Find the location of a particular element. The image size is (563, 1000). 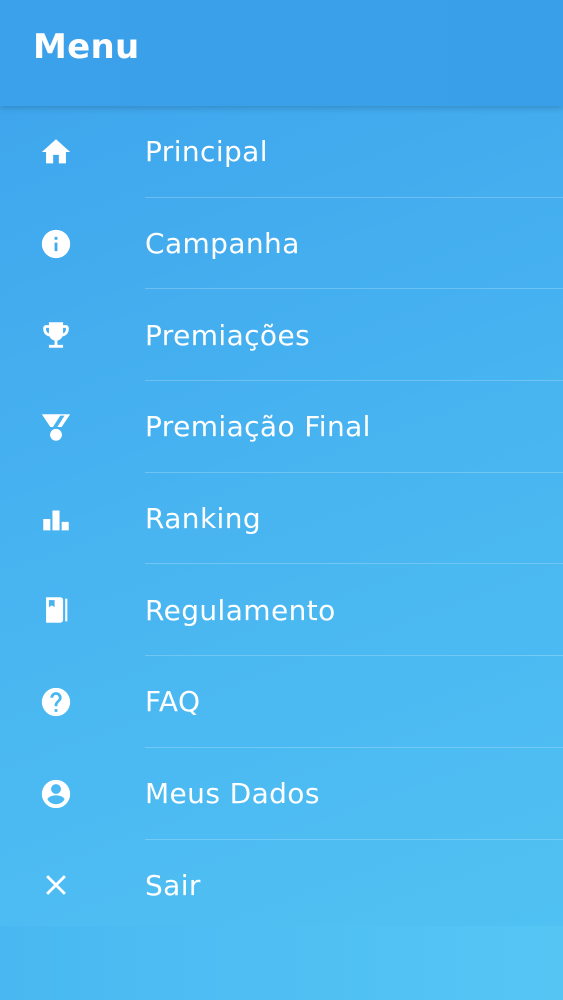

menu-item-meus-dados: Meus Dados is located at coordinates (281, 794).